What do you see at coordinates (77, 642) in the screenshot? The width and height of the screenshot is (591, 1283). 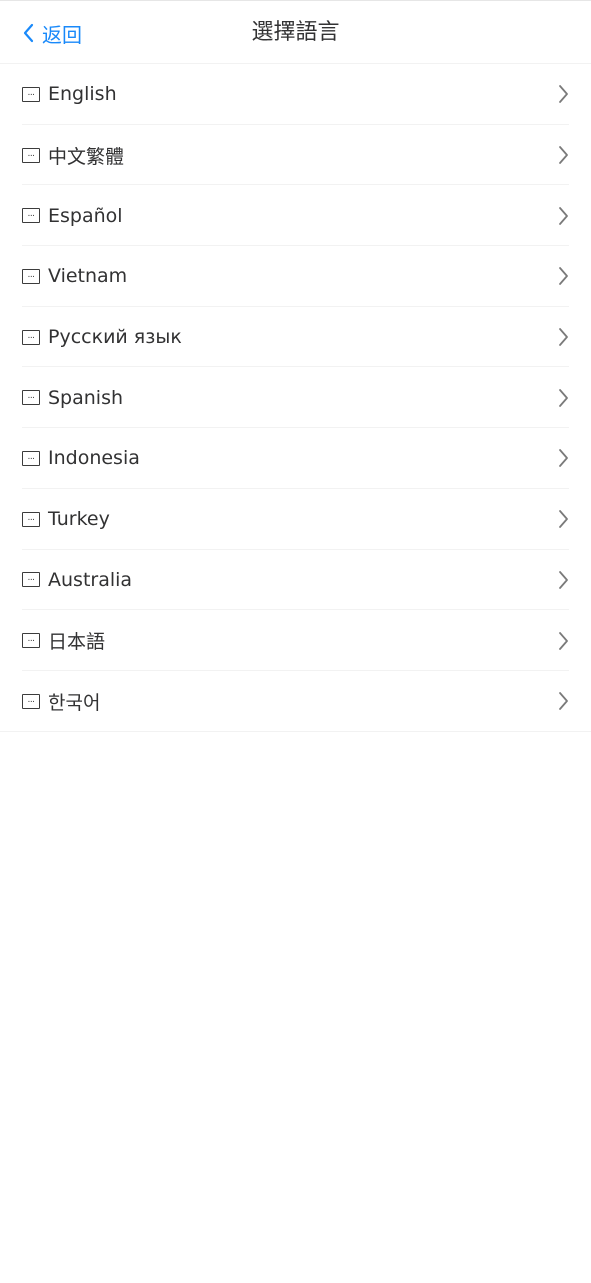 I see `language-label: 日本語` at bounding box center [77, 642].